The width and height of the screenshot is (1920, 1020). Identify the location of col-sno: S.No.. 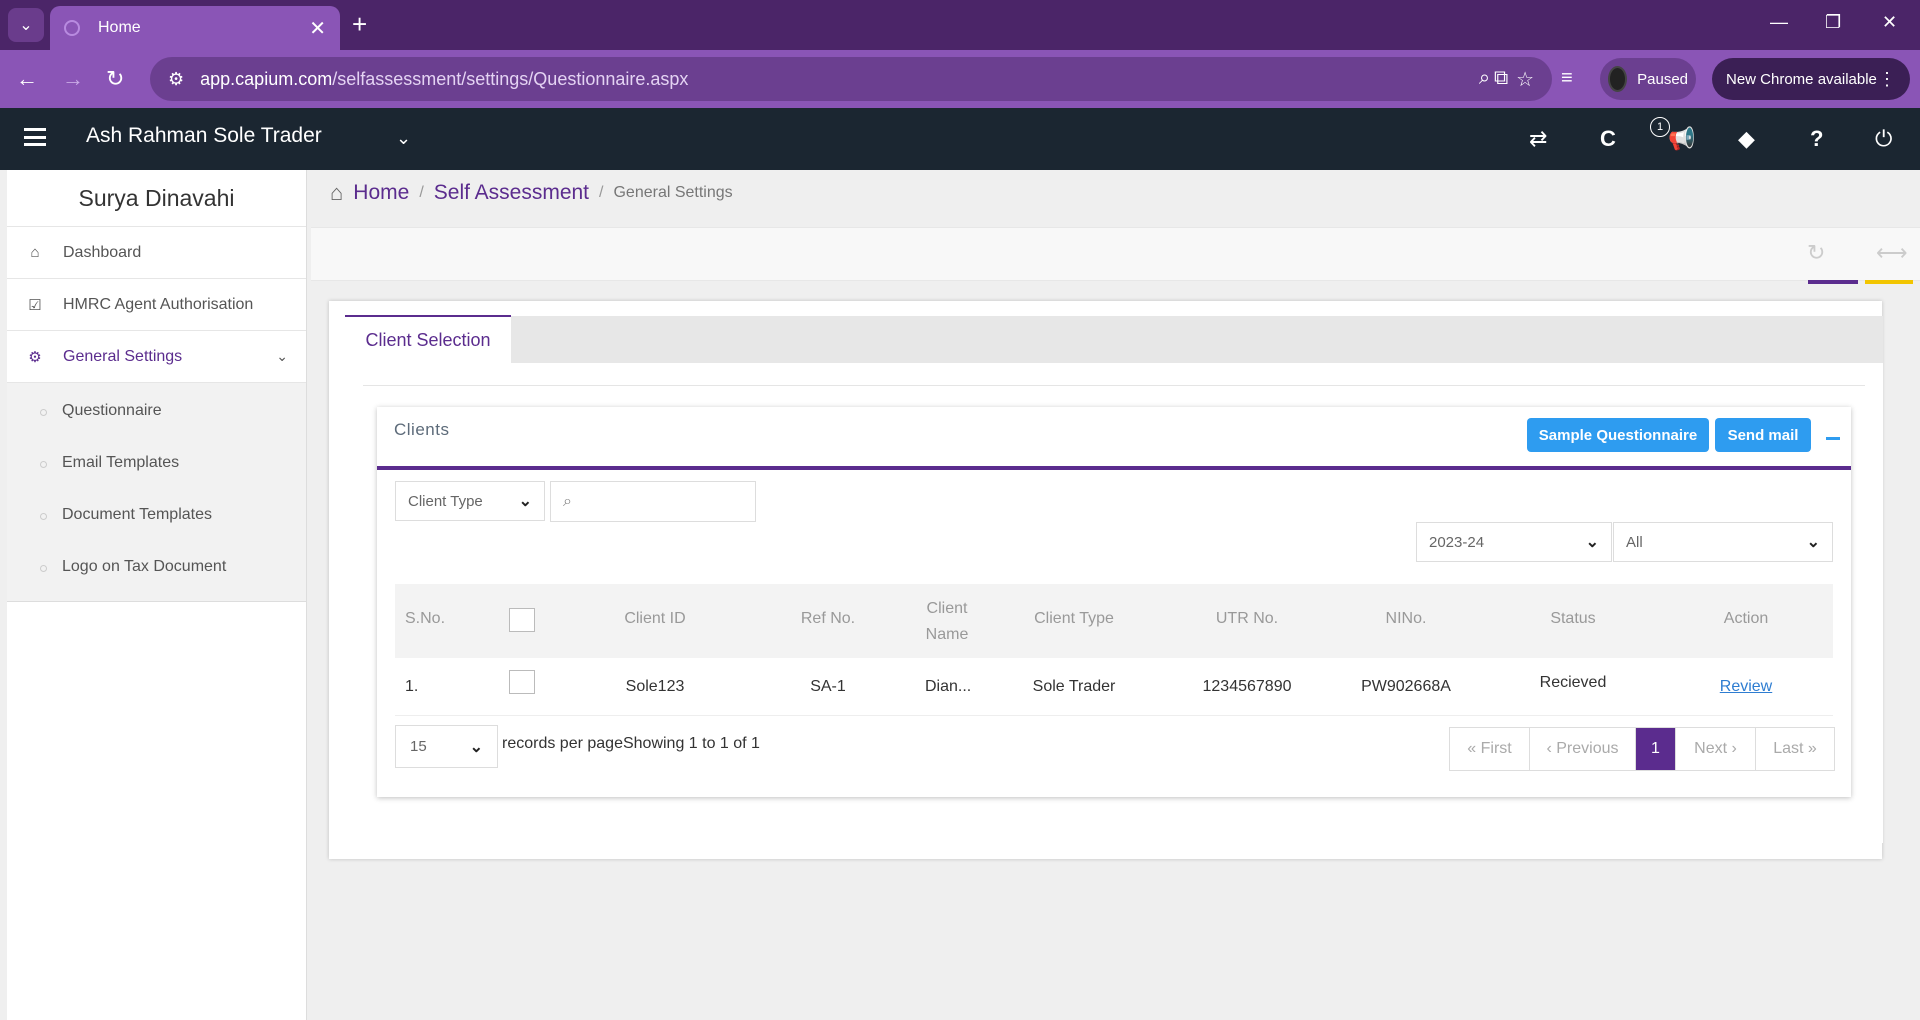
(425, 618).